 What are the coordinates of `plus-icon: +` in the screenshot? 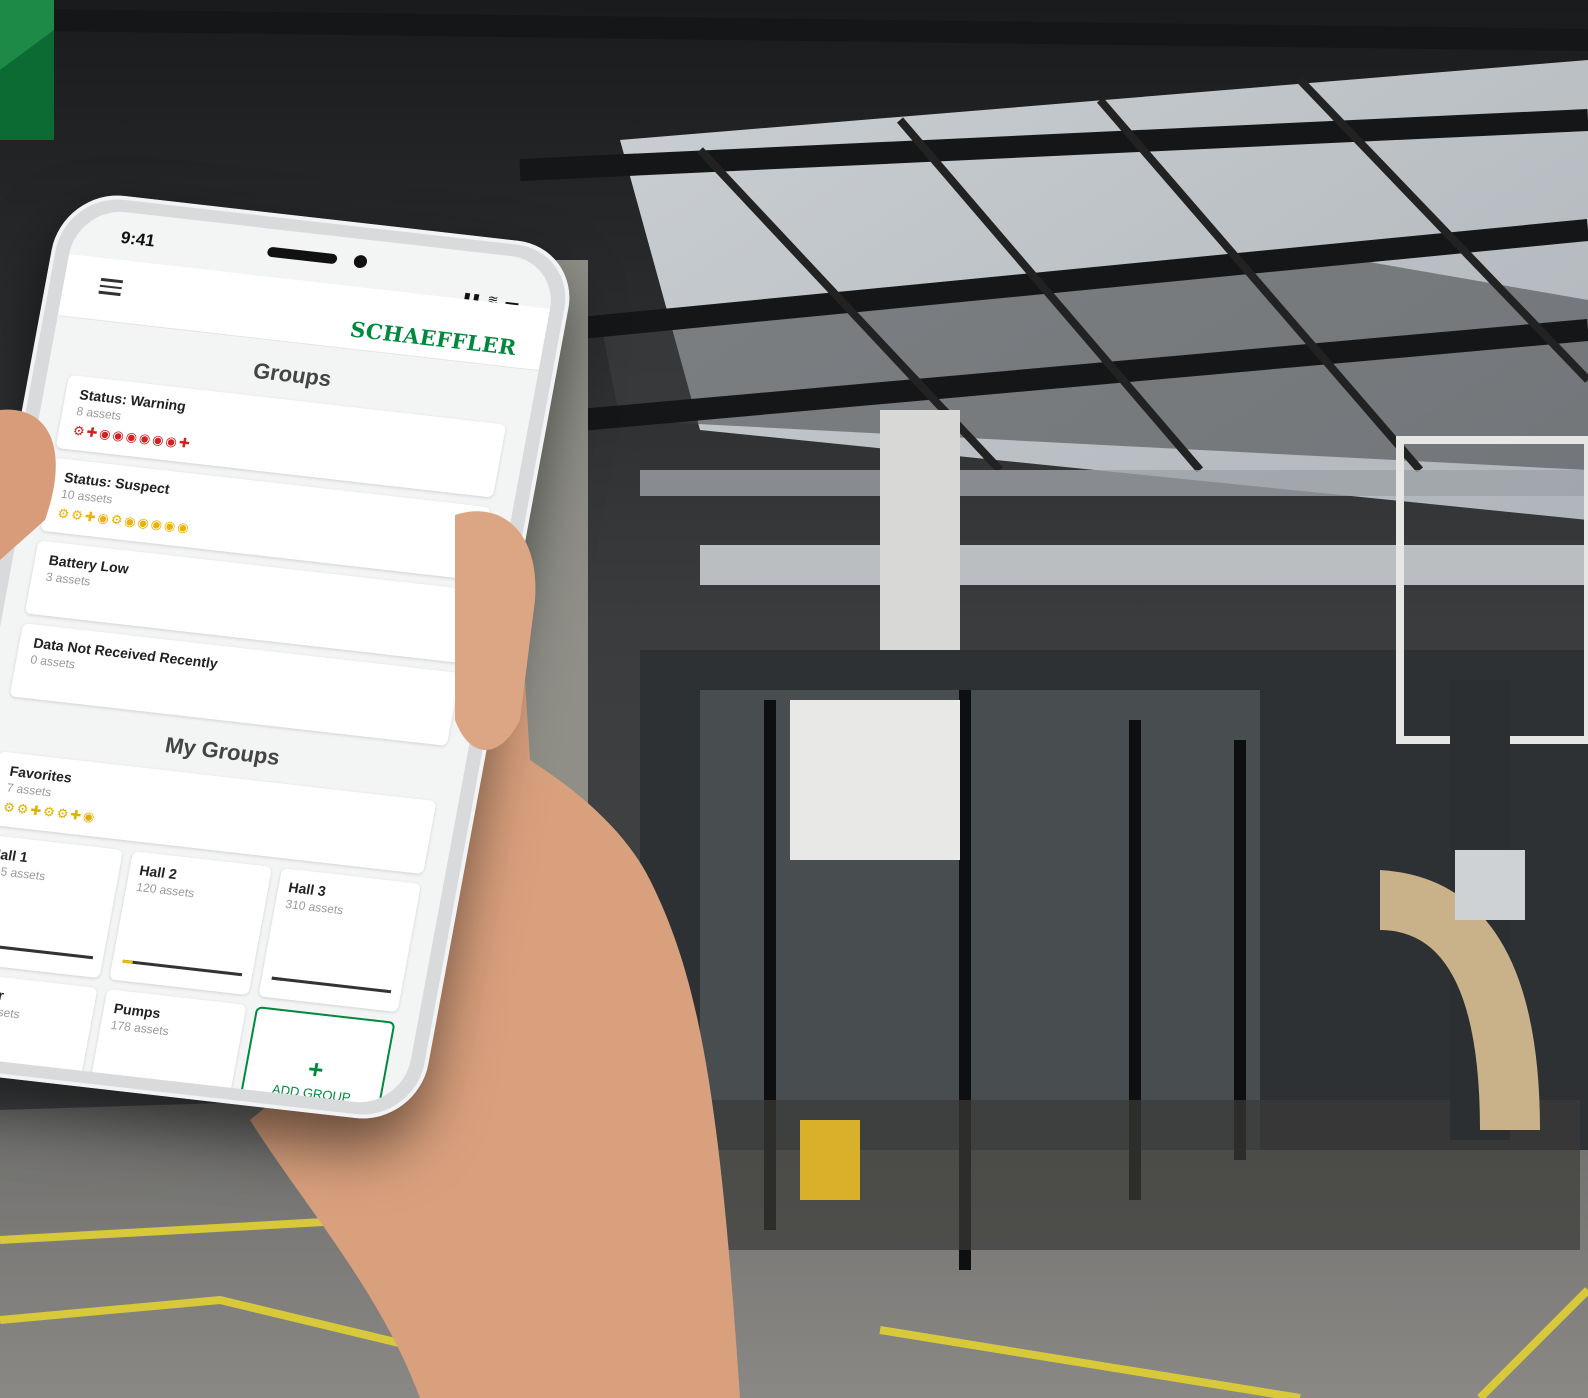 It's located at (316, 1069).